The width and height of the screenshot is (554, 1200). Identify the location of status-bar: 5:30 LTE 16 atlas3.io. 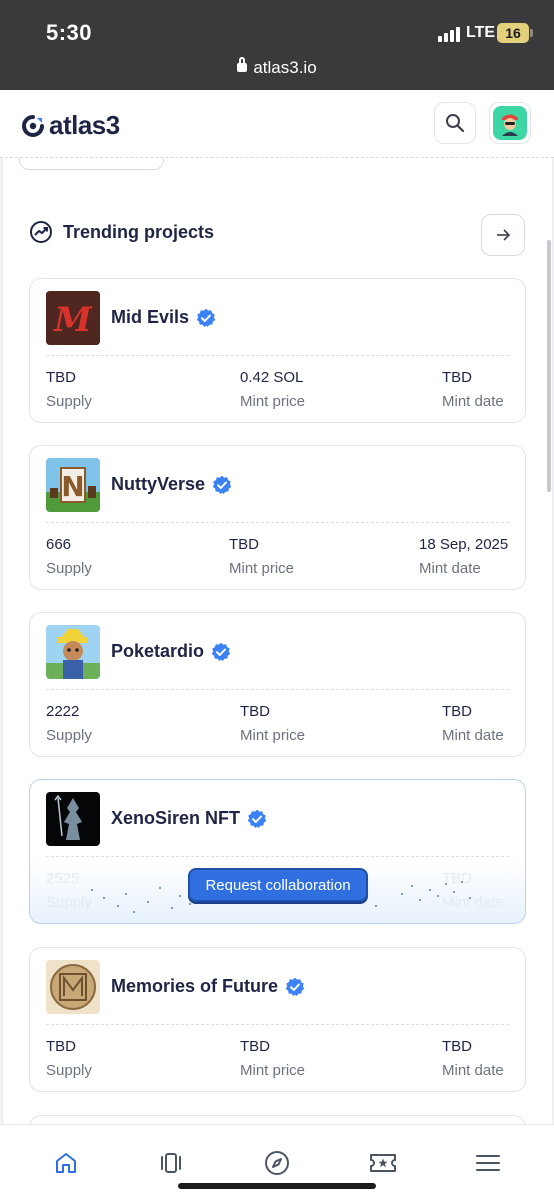
(277, 45).